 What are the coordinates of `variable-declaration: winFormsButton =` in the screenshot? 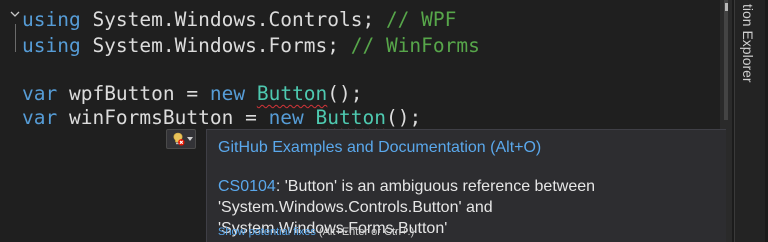 It's located at (163, 117).